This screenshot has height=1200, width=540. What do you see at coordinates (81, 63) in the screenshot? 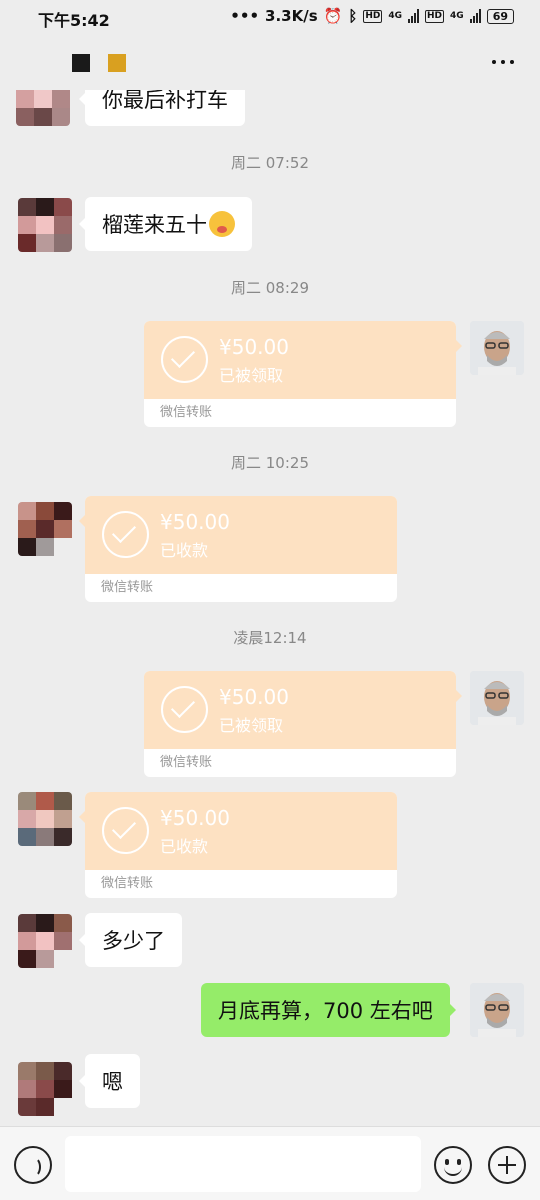
I see `title-pixel-block-black` at bounding box center [81, 63].